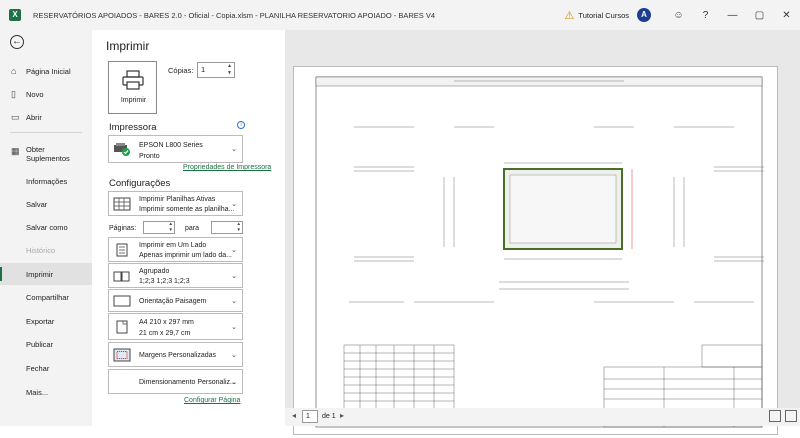 The width and height of the screenshot is (800, 438). What do you see at coordinates (212, 400) in the screenshot?
I see `page-setup-link: Configurar Página` at bounding box center [212, 400].